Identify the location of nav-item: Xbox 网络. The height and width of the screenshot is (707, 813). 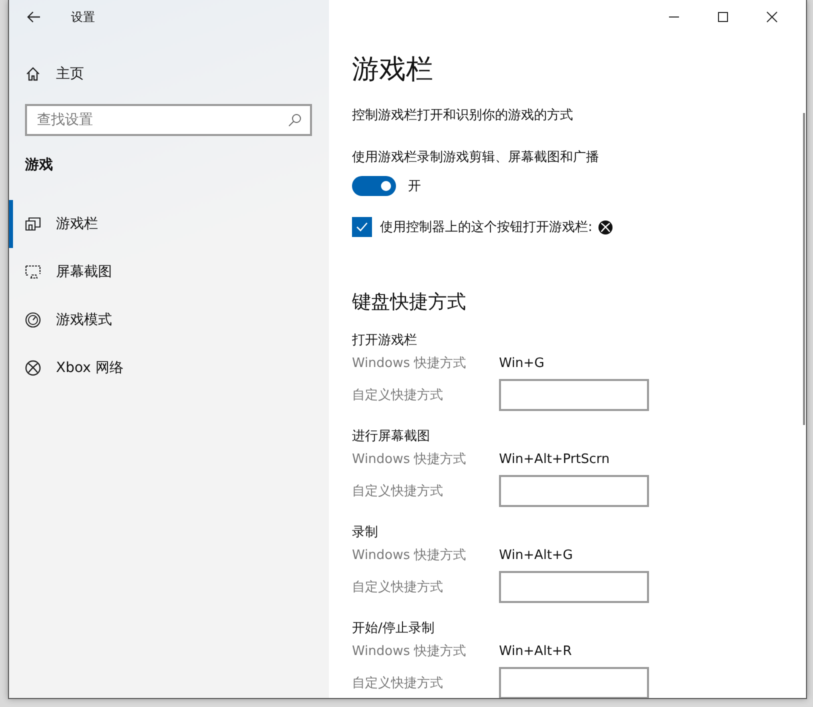
(169, 368).